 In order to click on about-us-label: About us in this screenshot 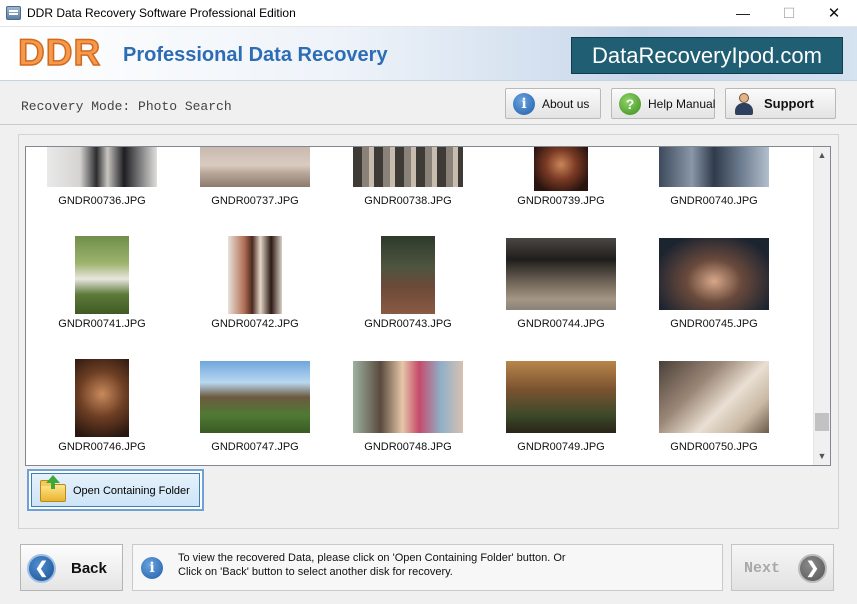, I will do `click(566, 104)`.